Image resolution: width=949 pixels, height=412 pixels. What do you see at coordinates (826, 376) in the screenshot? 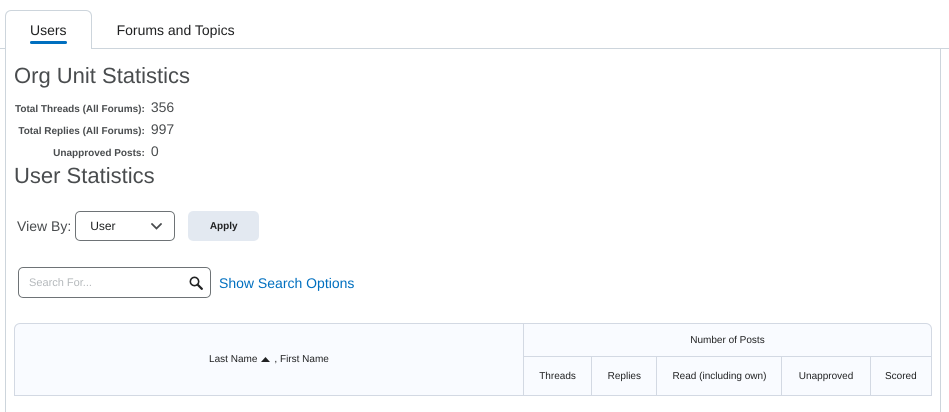
I see `column-header: Unapproved` at bounding box center [826, 376].